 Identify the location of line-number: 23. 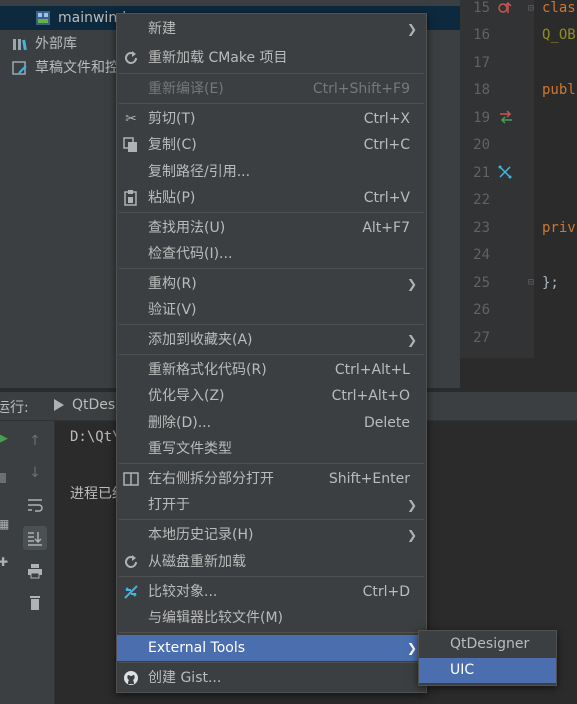
(481, 228).